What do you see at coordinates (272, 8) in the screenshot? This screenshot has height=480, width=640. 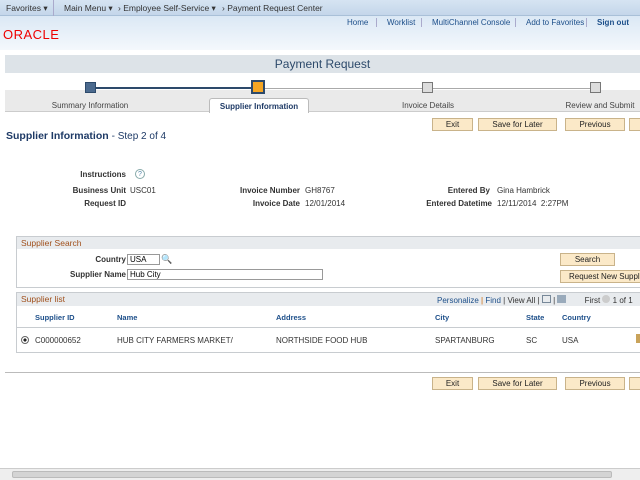 I see `breadcrumb-payment-request-center: › Payment Request Center` at bounding box center [272, 8].